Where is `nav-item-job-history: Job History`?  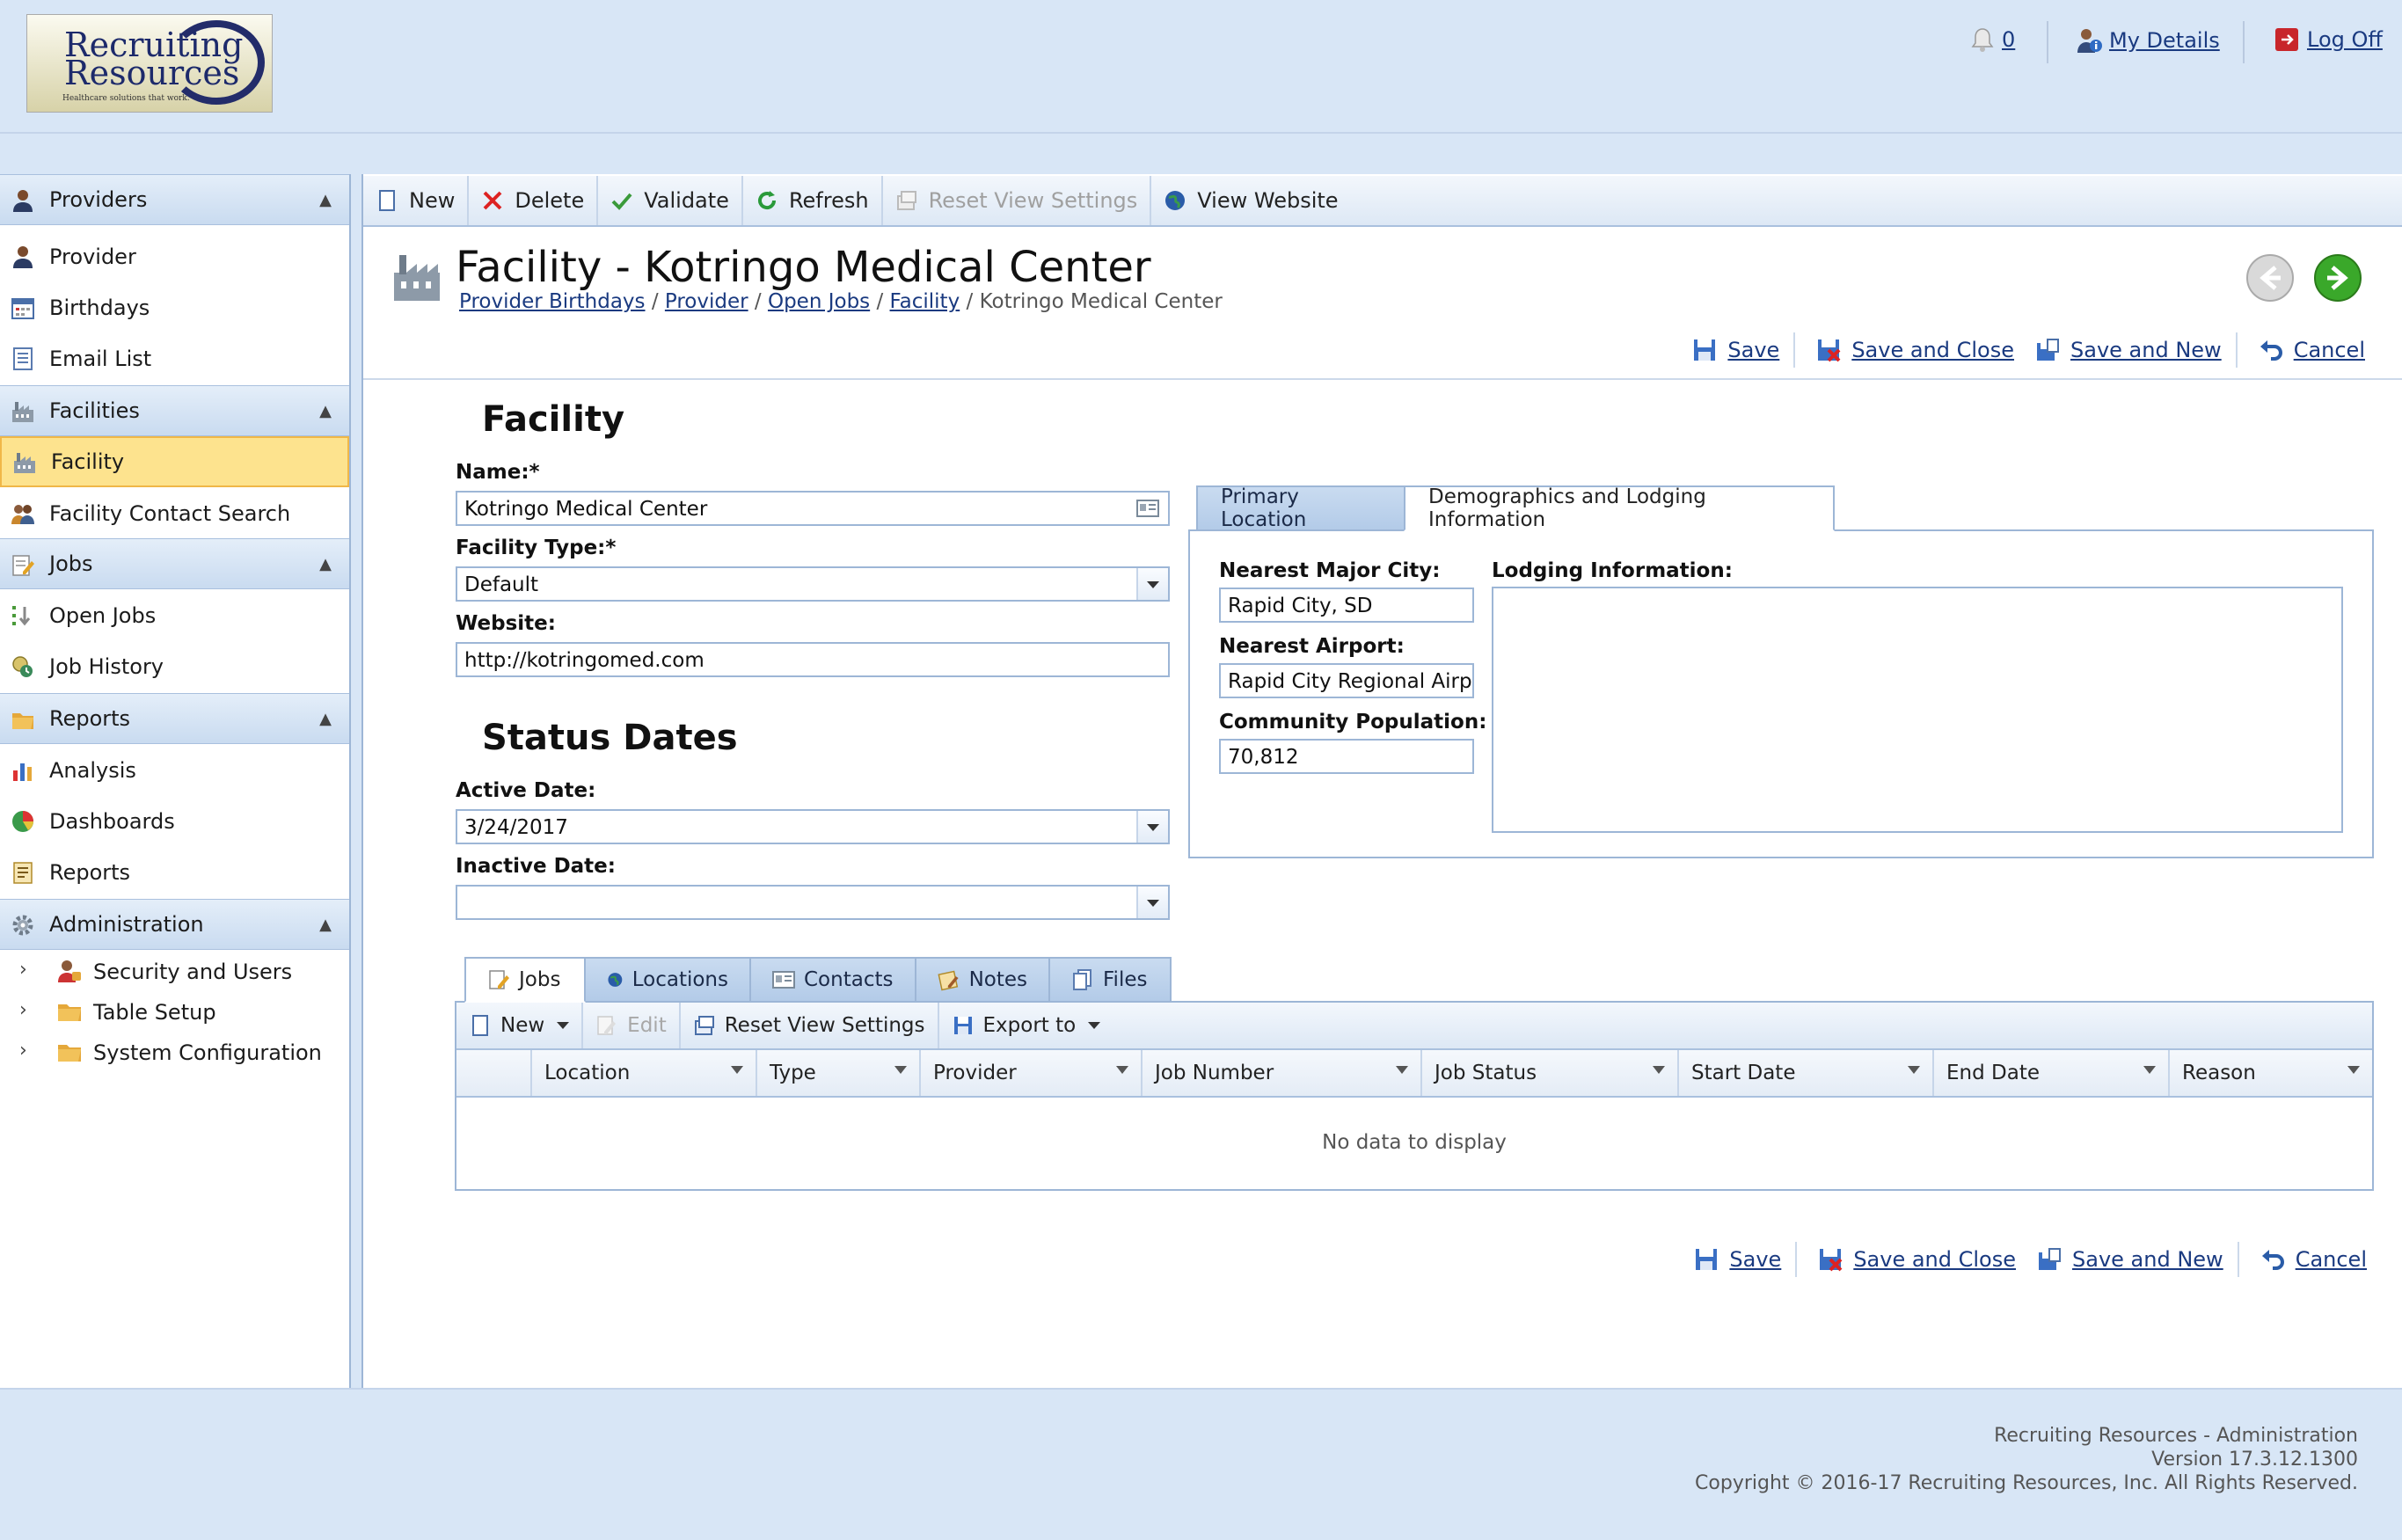
nav-item-job-history: Job History is located at coordinates (174, 666).